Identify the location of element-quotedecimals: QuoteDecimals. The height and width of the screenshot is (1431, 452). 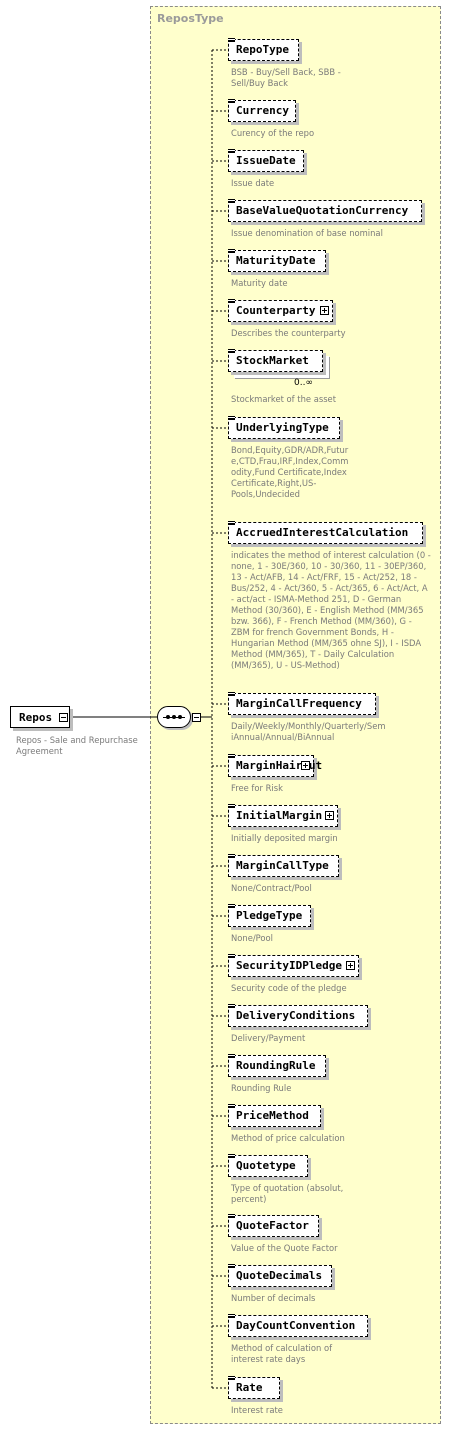
(280, 1275).